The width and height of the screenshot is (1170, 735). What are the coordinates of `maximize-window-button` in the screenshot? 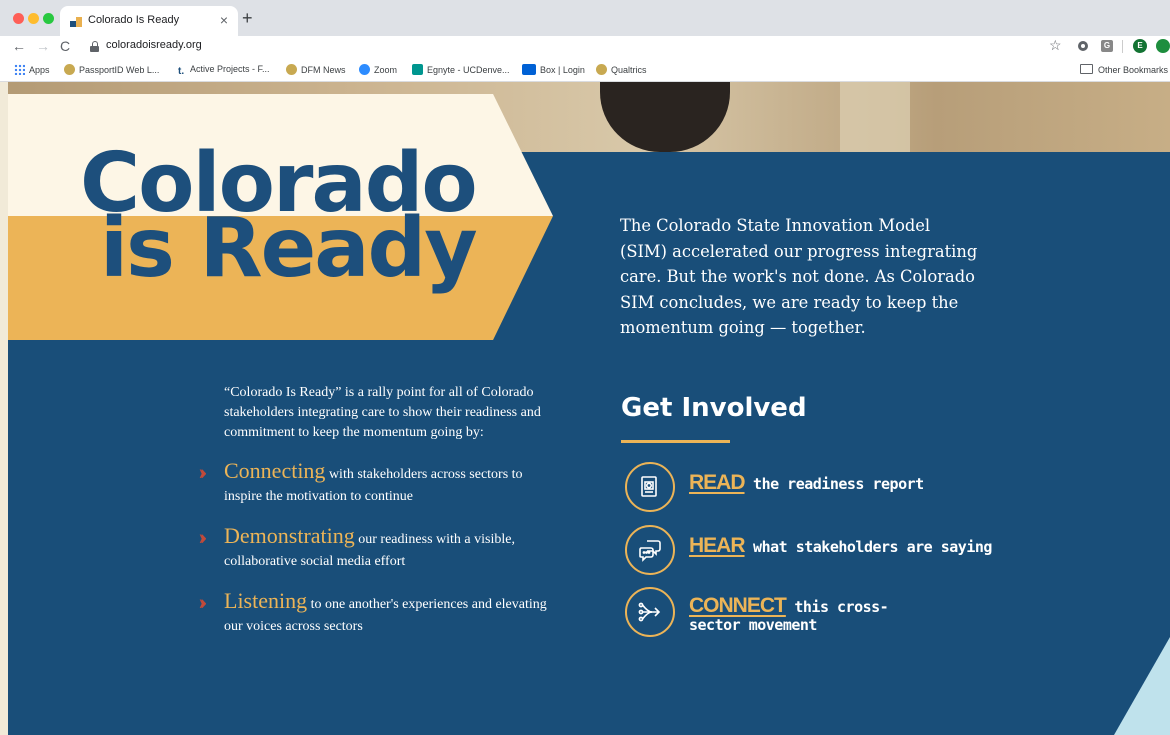 It's located at (48, 18).